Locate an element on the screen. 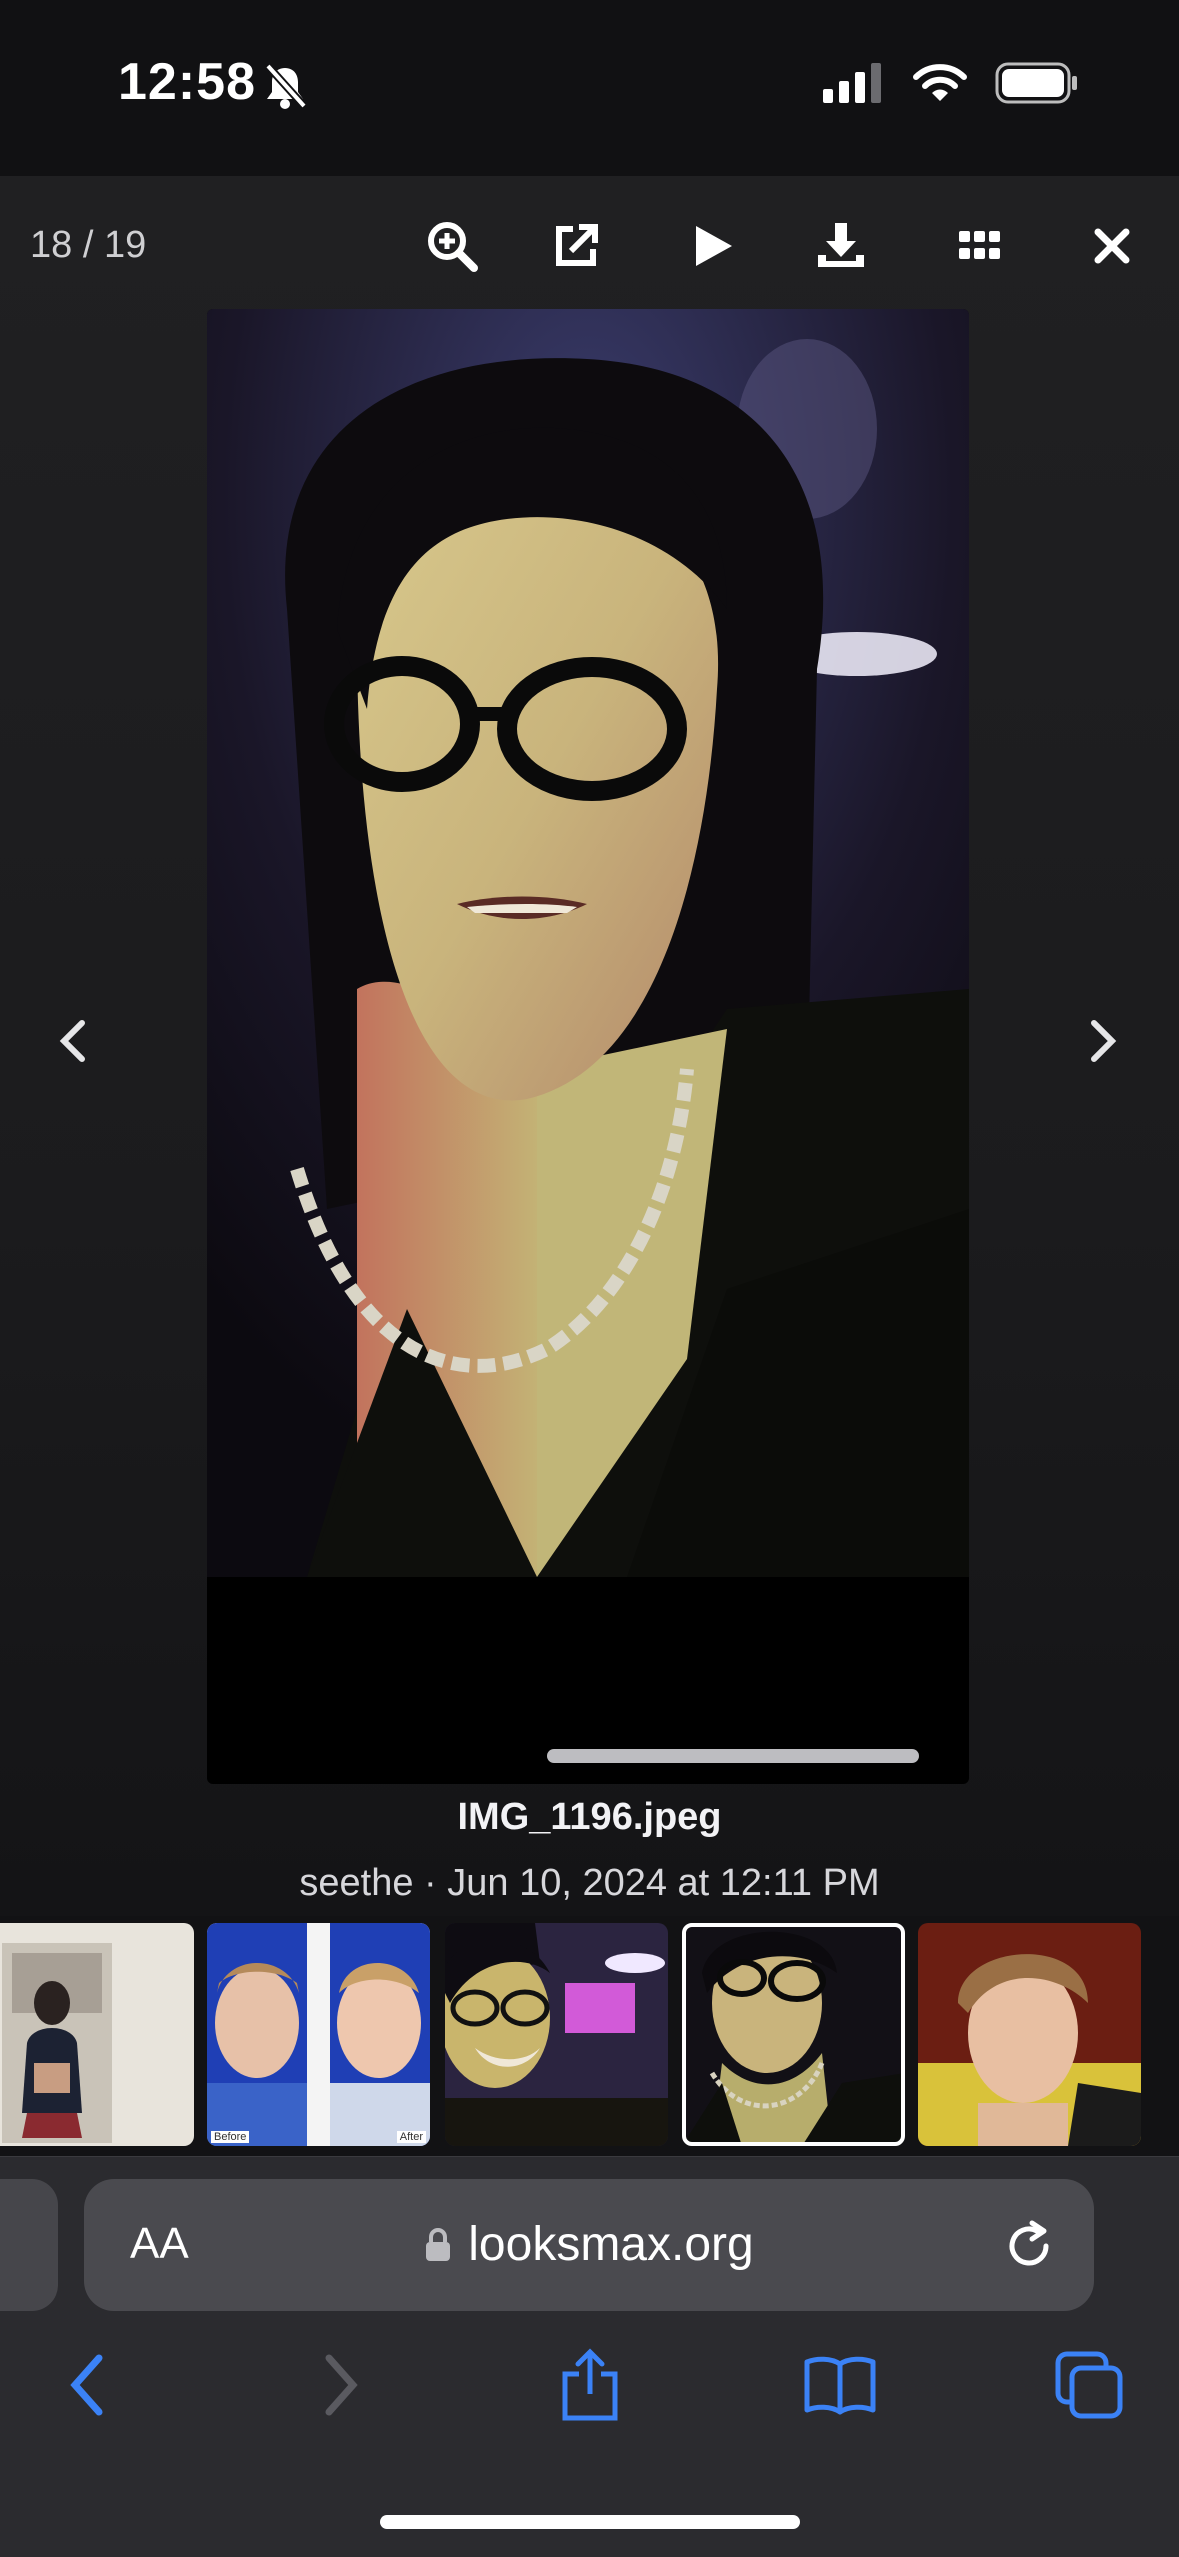 Image resolution: width=1179 pixels, height=2557 pixels. bookmarks-button is located at coordinates (840, 2385).